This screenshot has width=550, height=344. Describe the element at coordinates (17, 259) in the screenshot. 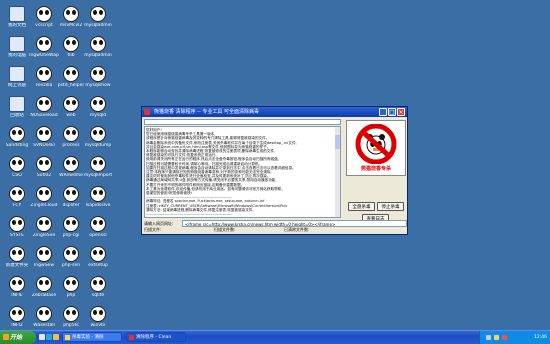

I see `desktop-icon: 新建文件夹` at that location.